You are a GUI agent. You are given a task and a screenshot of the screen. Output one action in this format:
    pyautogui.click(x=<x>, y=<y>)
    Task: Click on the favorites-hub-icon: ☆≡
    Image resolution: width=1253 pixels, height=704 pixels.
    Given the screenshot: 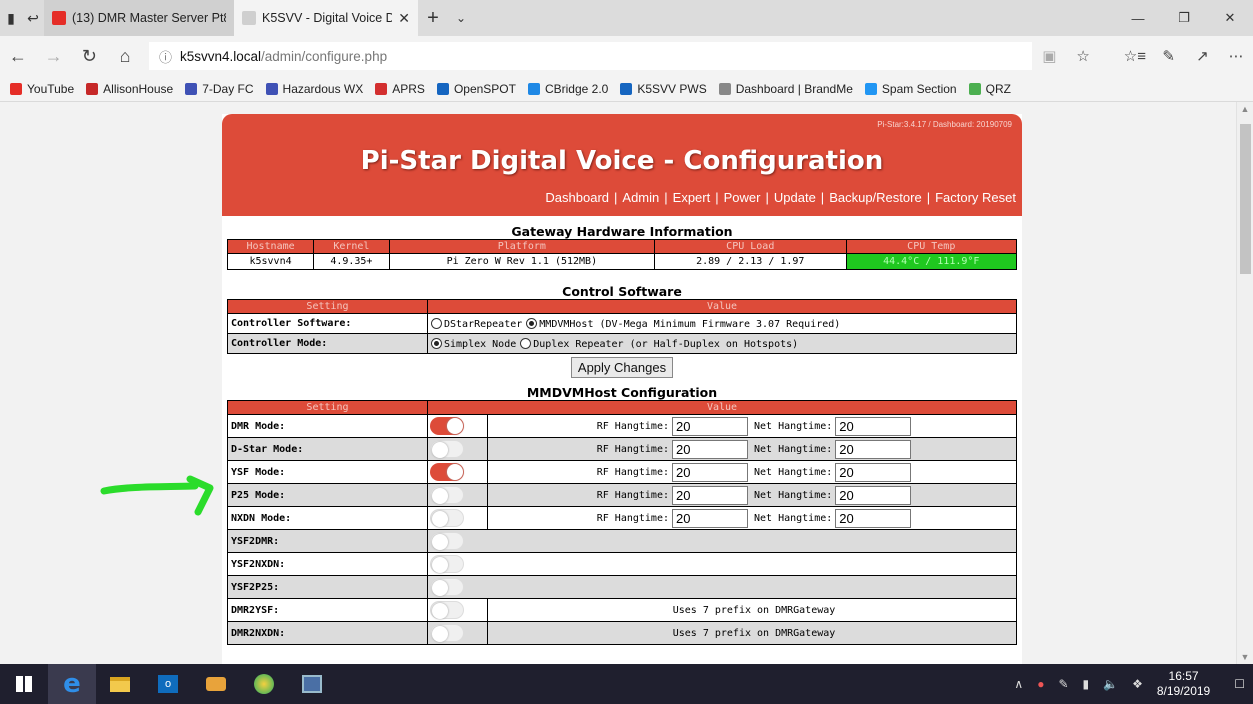 What is the action you would take?
    pyautogui.click(x=1135, y=56)
    